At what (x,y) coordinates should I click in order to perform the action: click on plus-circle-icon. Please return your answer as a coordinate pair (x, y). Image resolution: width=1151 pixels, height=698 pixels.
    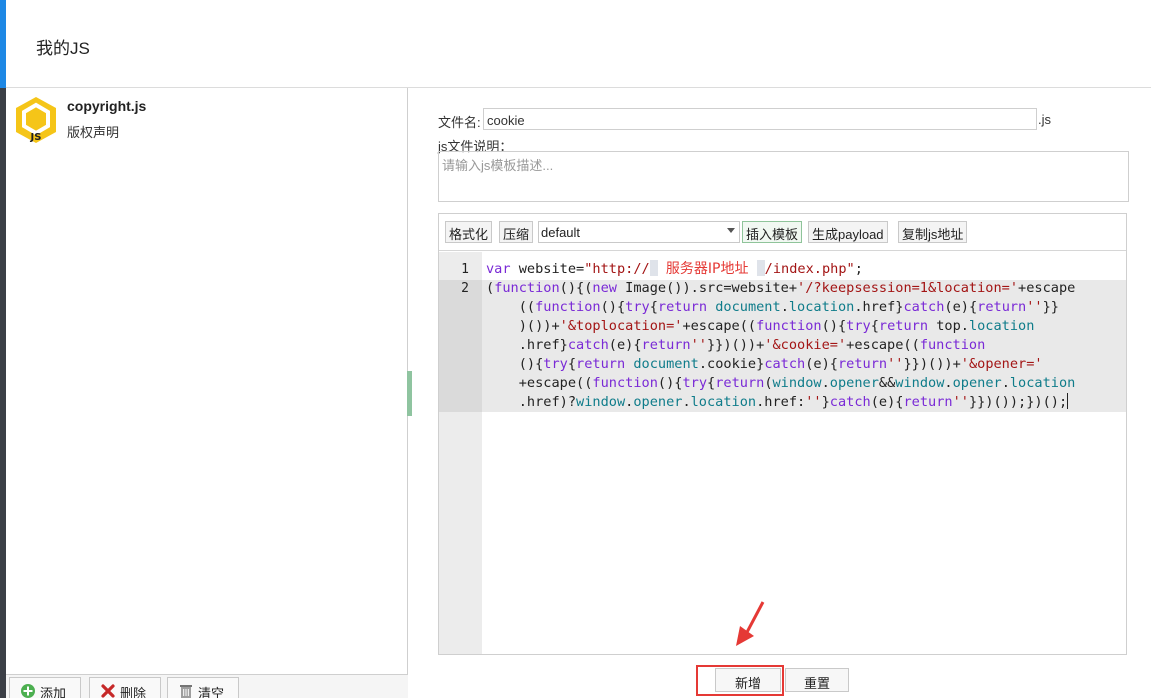
    Looking at the image, I should click on (28, 691).